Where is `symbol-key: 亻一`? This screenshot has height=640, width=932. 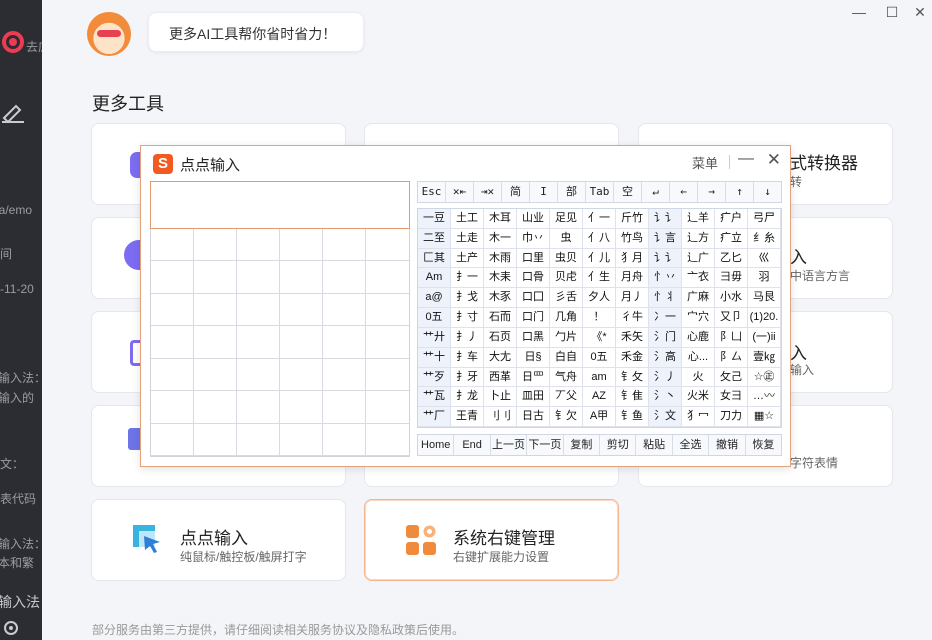
symbol-key: 亻一 is located at coordinates (599, 219).